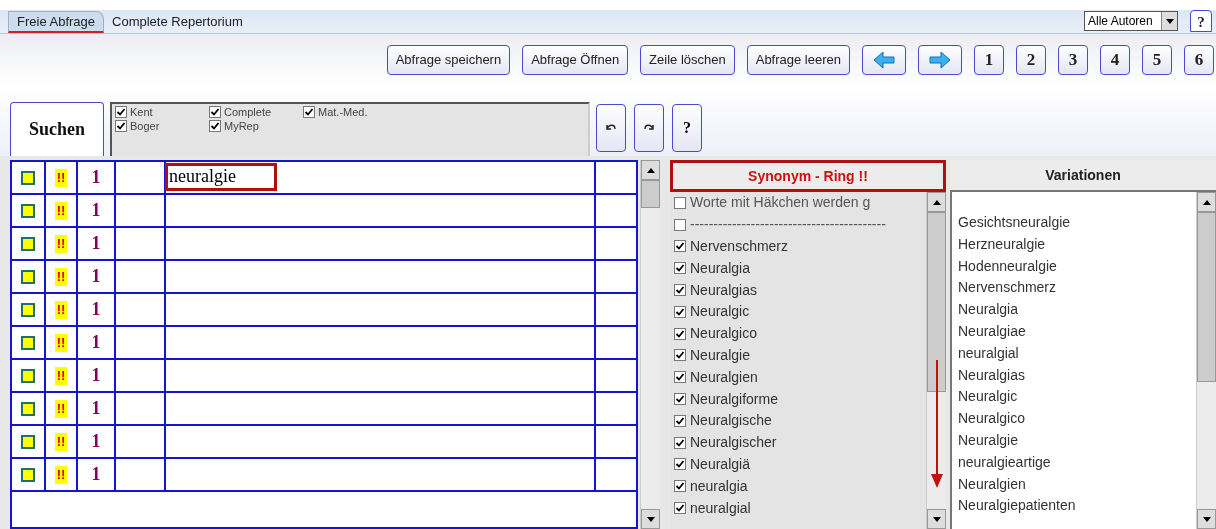 This screenshot has width=1216, height=529. I want to click on synonym-item: Neuralgiä, so click(720, 464).